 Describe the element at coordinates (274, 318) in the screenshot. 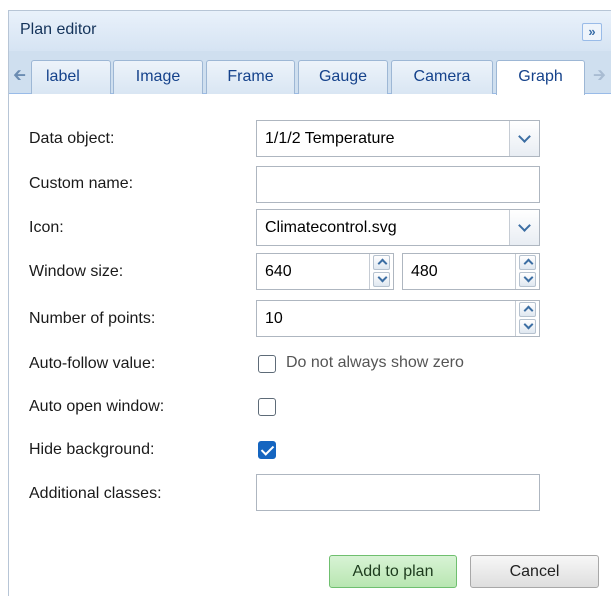

I see `number-of-points-value: 10` at that location.